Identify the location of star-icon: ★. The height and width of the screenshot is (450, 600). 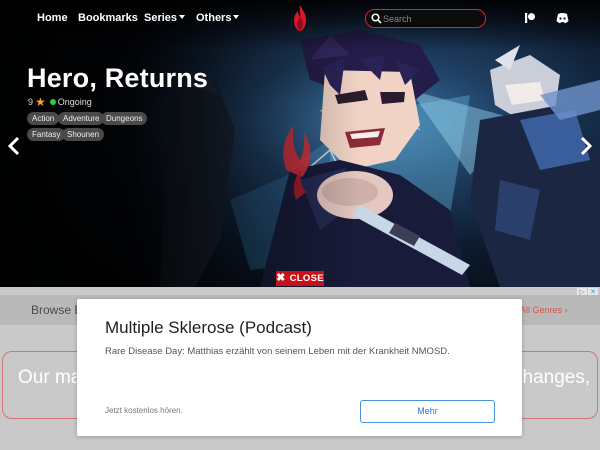
(40, 102).